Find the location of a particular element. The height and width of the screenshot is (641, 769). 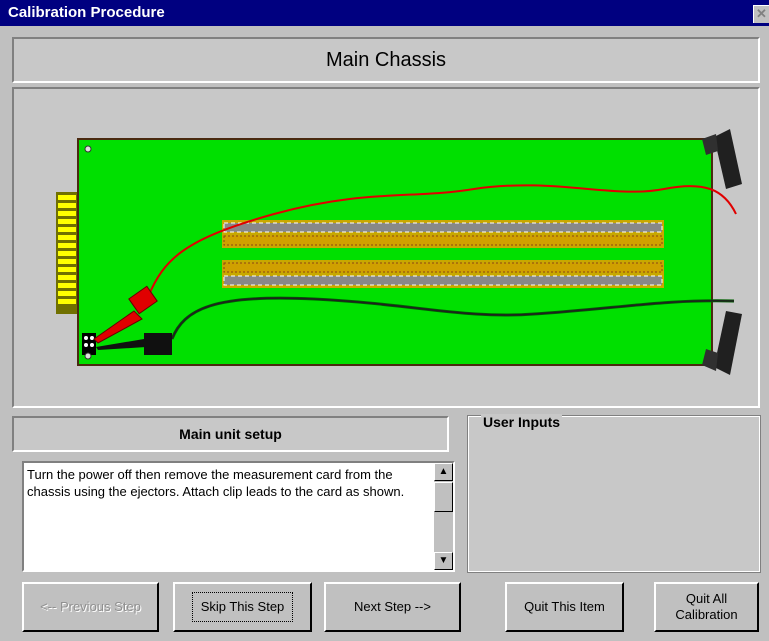

scroll-up-icon: ▲ is located at coordinates (443, 472).